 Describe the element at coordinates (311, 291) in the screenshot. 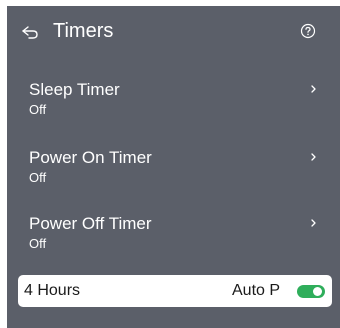

I see `auto-power-toggle` at that location.